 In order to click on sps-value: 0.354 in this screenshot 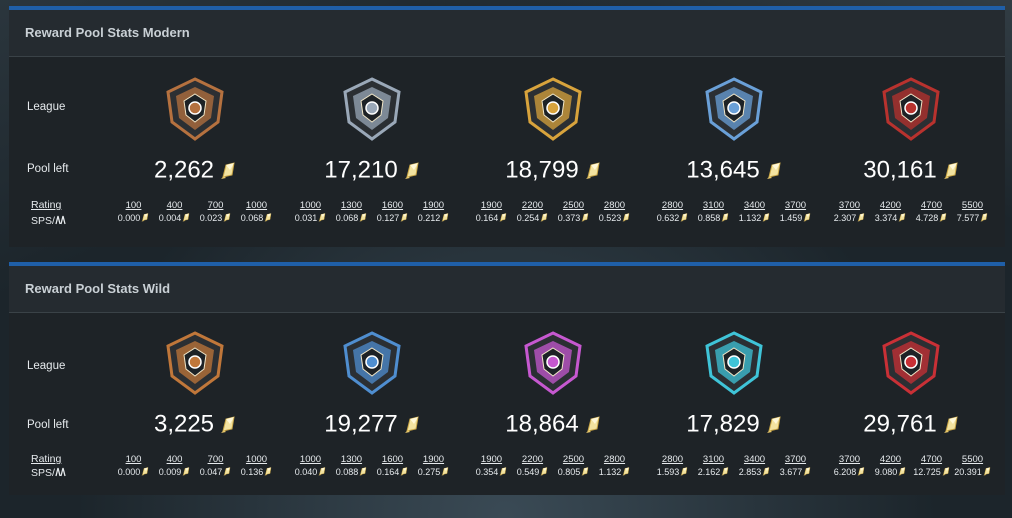, I will do `click(491, 472)`.